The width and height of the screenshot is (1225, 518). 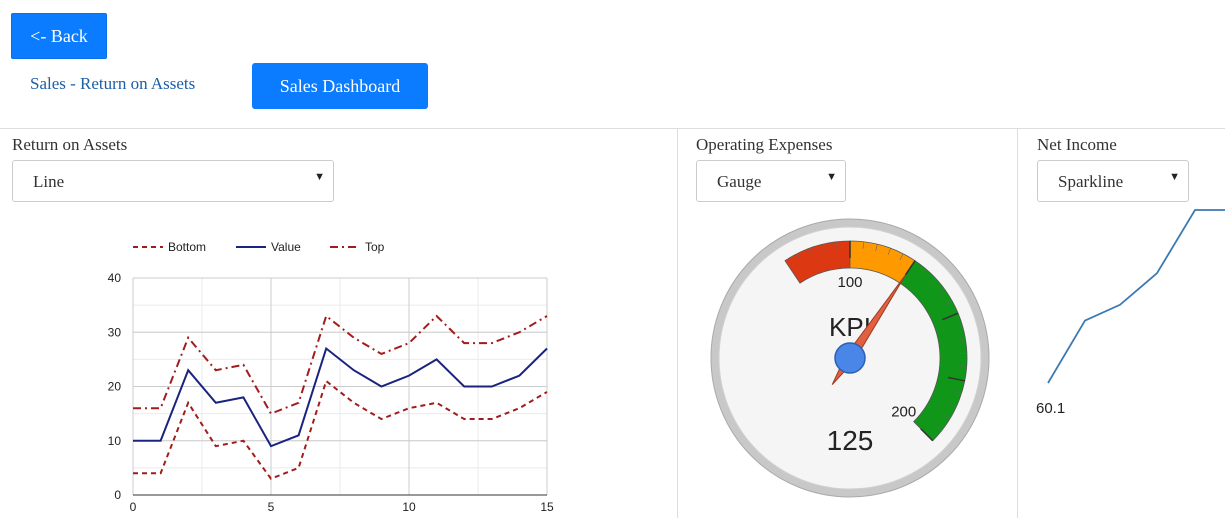 What do you see at coordinates (286, 247) in the screenshot?
I see `legend-label: Value` at bounding box center [286, 247].